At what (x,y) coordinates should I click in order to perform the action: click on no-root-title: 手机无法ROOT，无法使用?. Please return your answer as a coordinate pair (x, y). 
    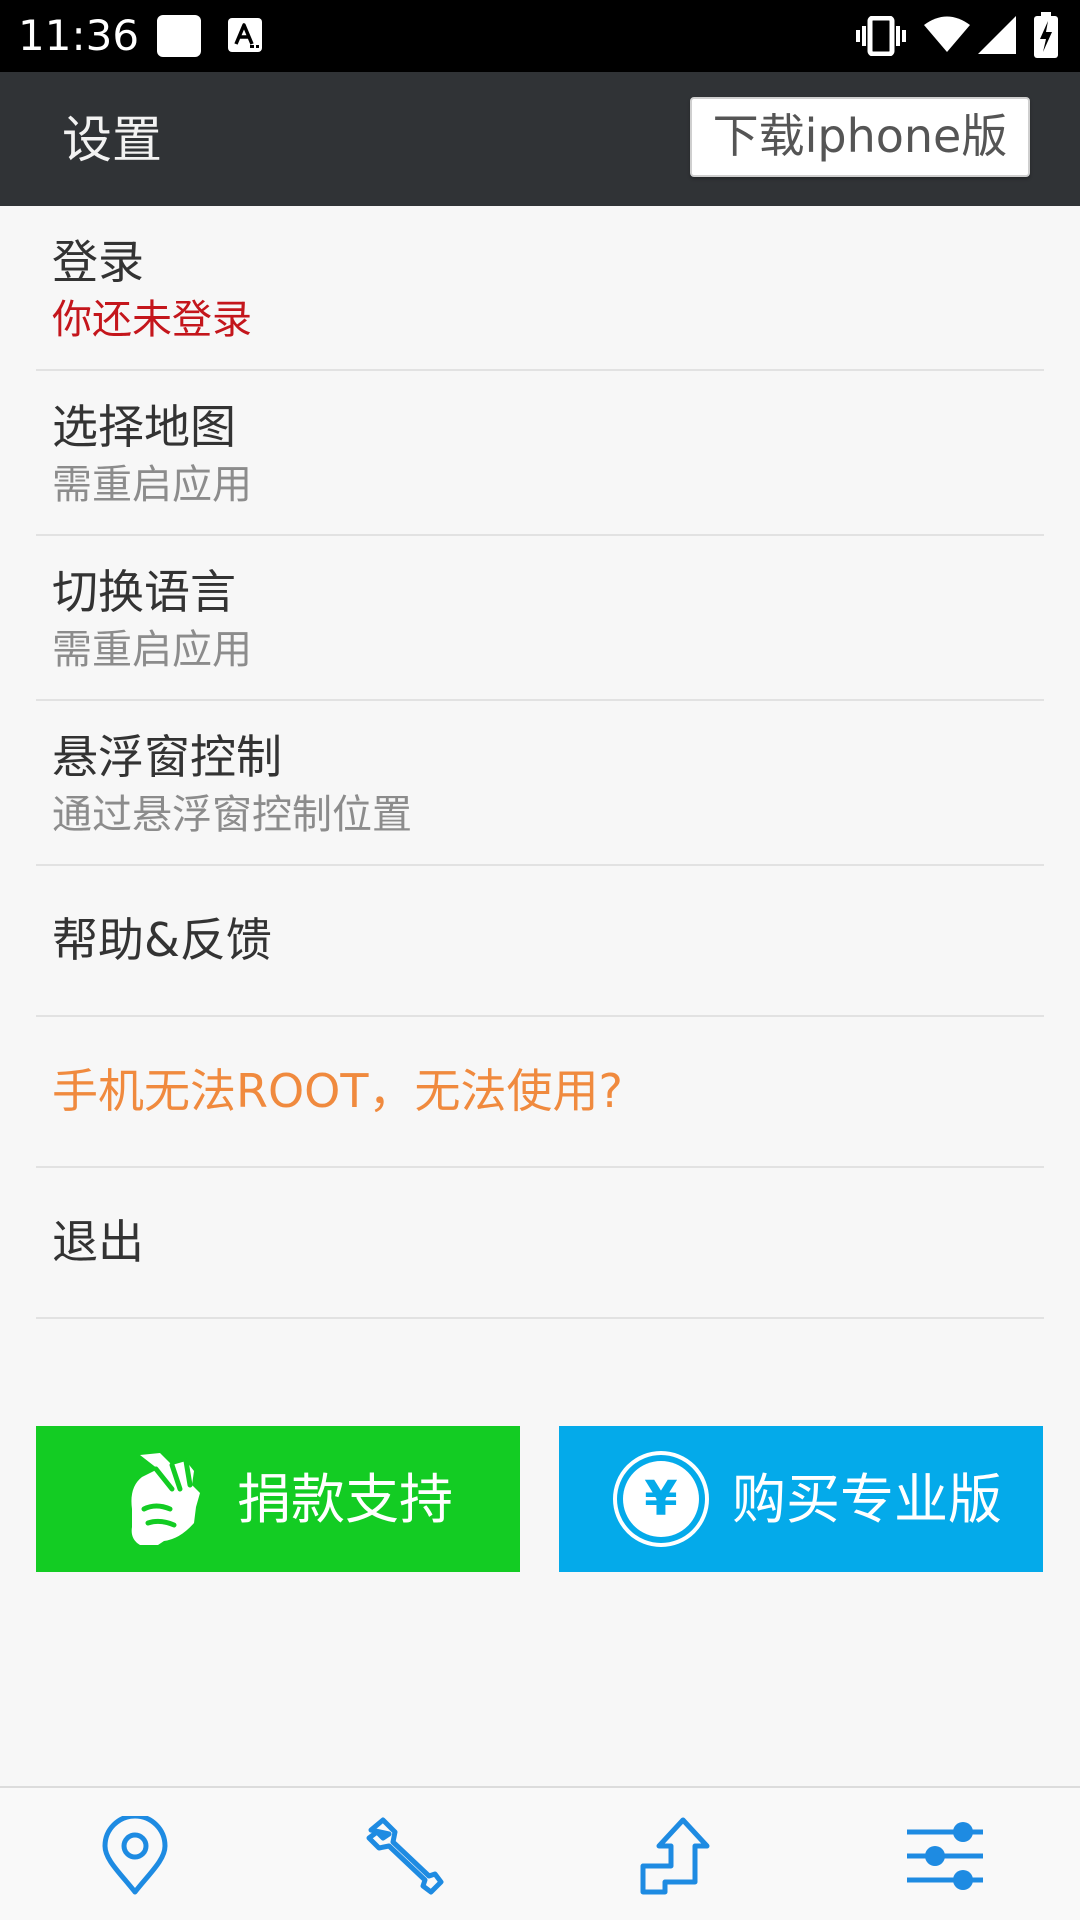
    Looking at the image, I should click on (337, 1091).